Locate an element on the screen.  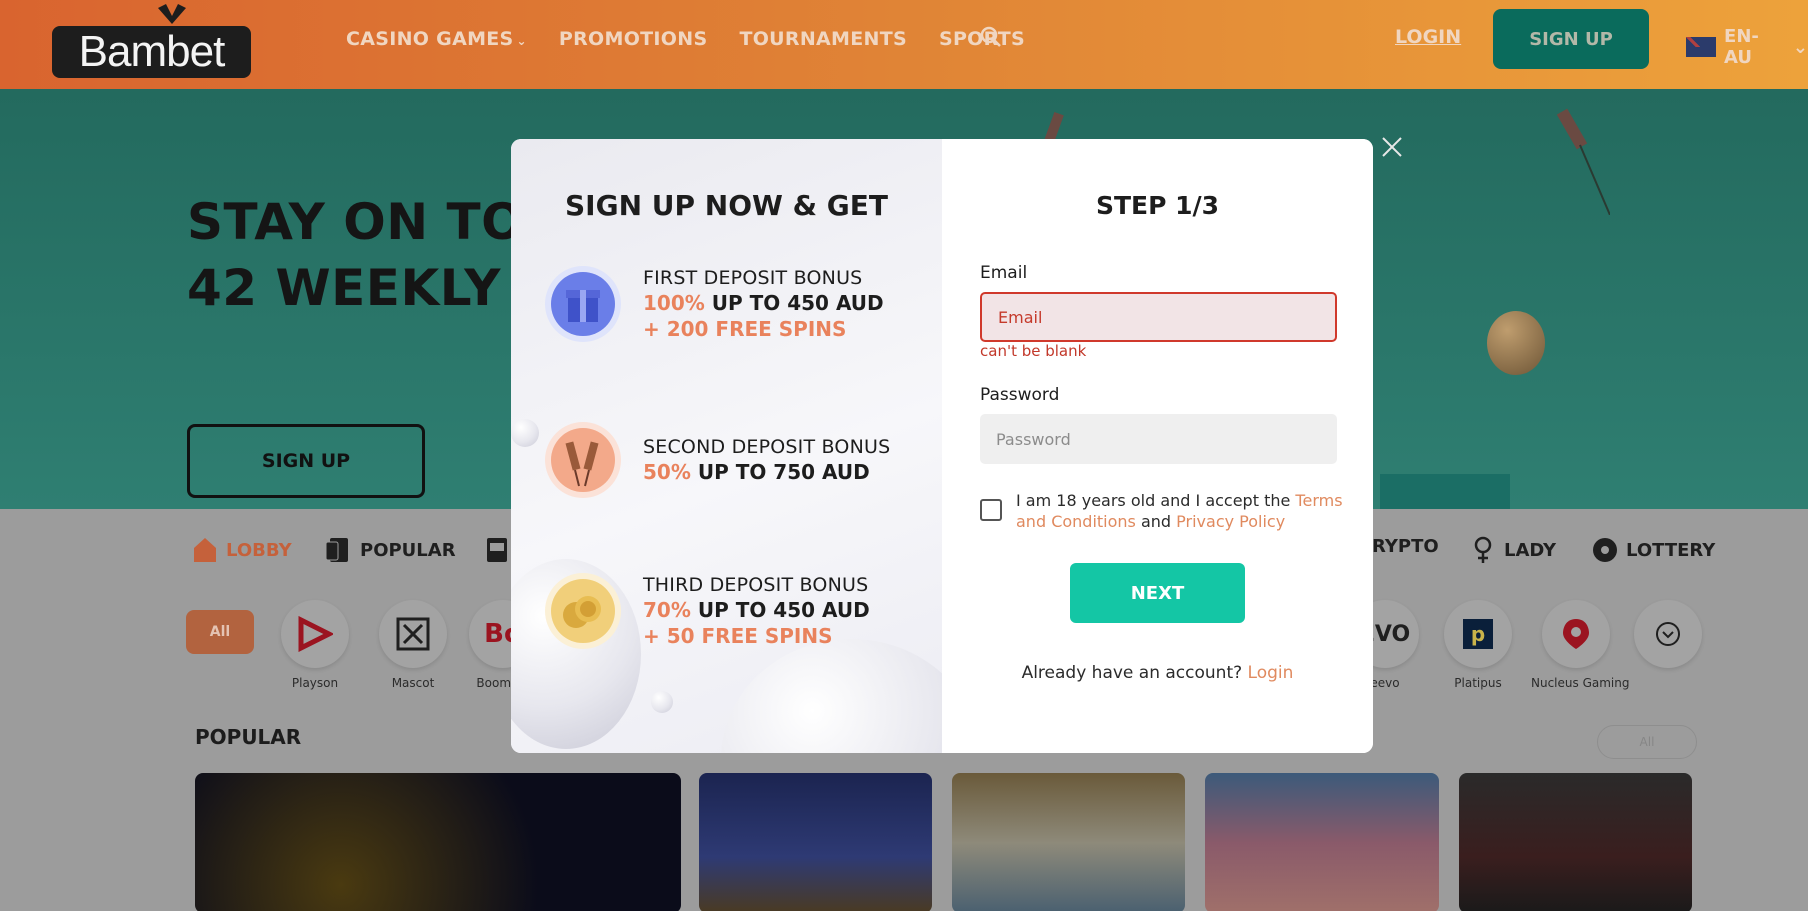
chevron-down-circle-icon is located at coordinates (1668, 634).